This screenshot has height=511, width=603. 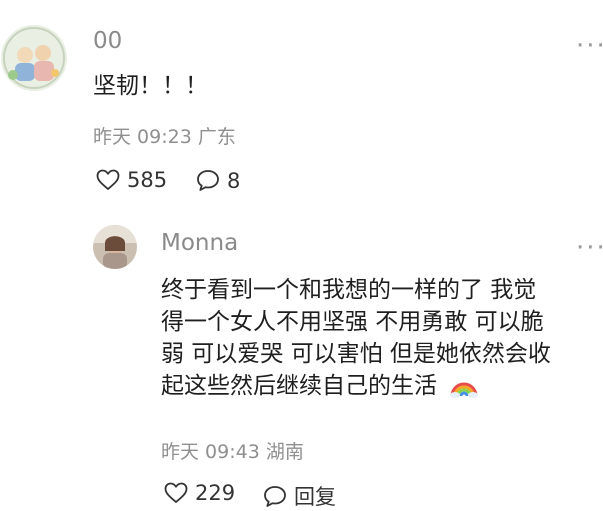 I want to click on comment-meta: 昨天 09:23 广东, so click(x=164, y=135).